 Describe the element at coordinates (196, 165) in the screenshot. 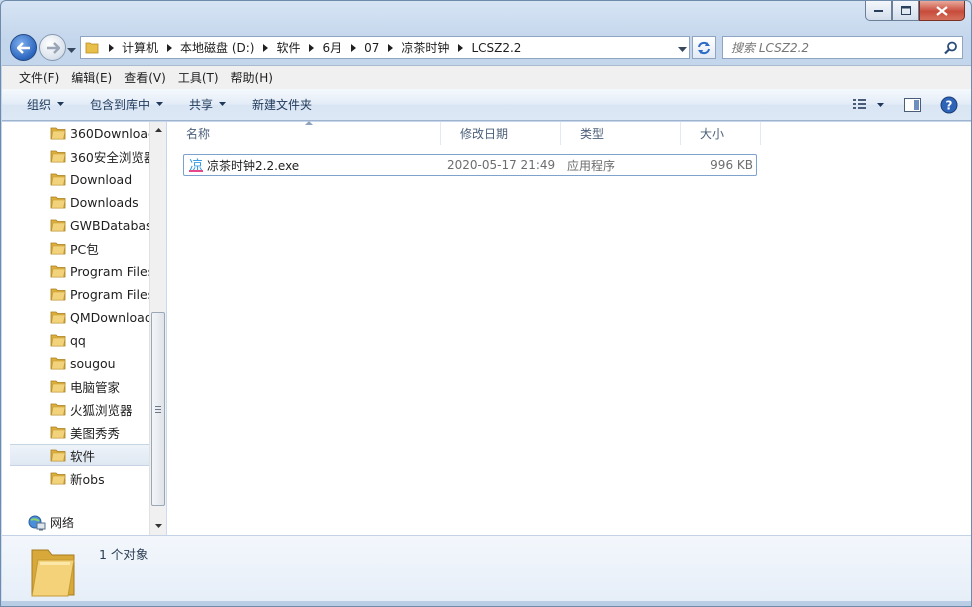

I see `app-icon: 凉` at that location.